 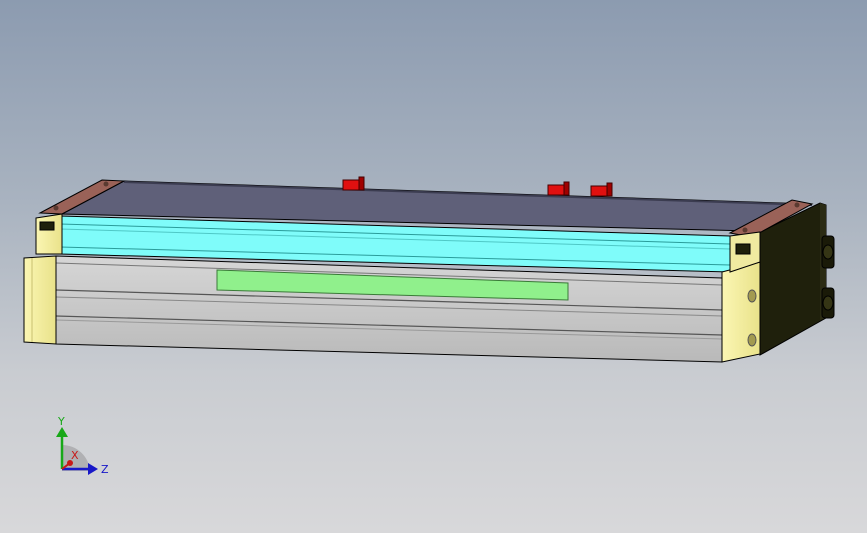 I want to click on y-axis-arrow, so click(x=62, y=432).